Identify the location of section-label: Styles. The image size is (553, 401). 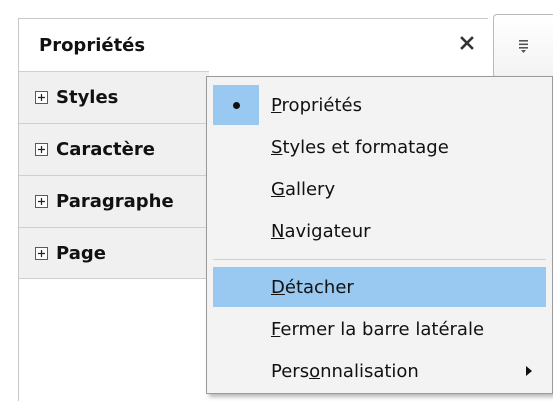
(87, 97).